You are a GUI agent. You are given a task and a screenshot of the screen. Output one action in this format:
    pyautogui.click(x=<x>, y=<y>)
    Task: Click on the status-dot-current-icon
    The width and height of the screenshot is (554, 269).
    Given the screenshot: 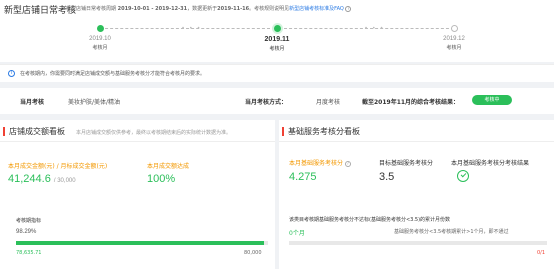 What is the action you would take?
    pyautogui.click(x=277, y=28)
    